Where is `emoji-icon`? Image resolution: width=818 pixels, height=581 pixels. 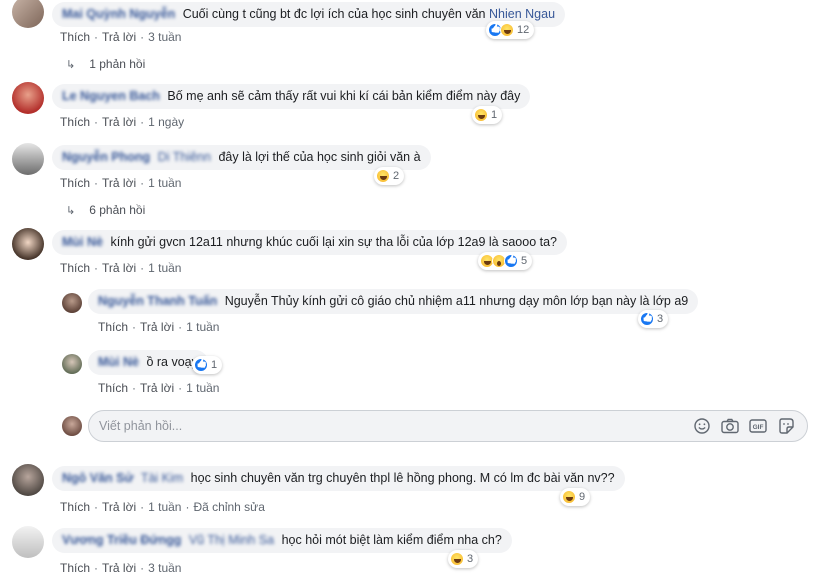
emoji-icon is located at coordinates (702, 426).